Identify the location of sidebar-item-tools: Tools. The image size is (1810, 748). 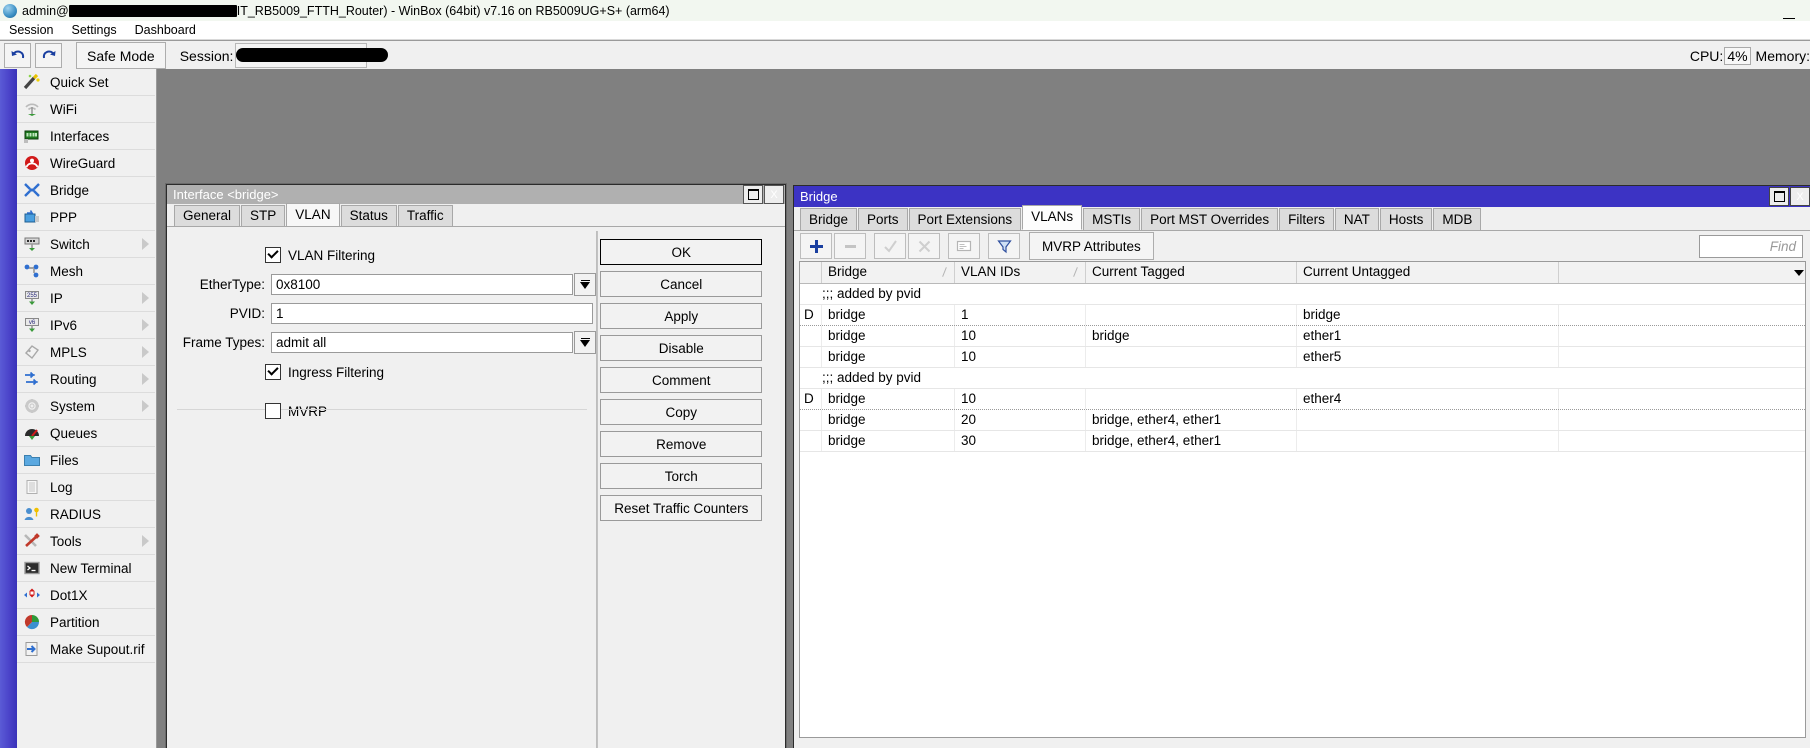
(86, 541).